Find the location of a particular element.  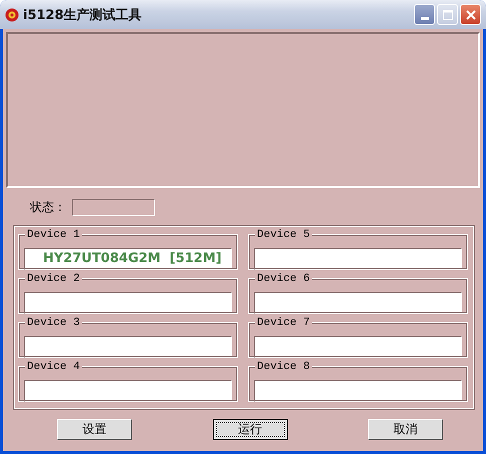

device-field: HY27UT084G2M [512M] is located at coordinates (128, 259).